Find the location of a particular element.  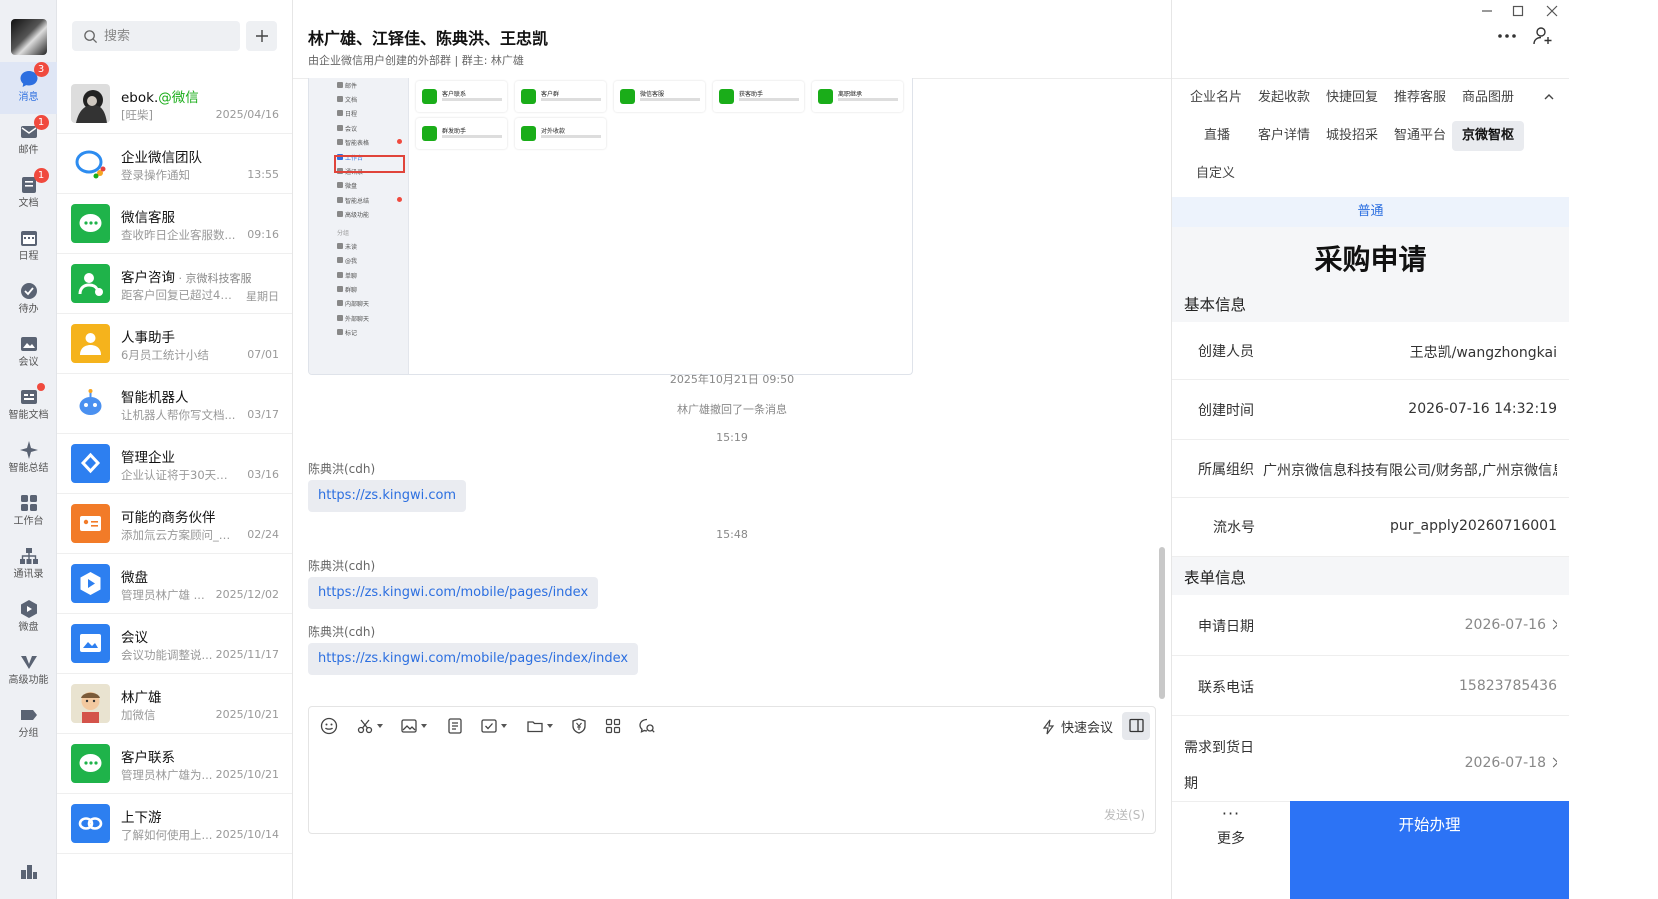

rail-item-calendar: 日程 is located at coordinates (28, 247).